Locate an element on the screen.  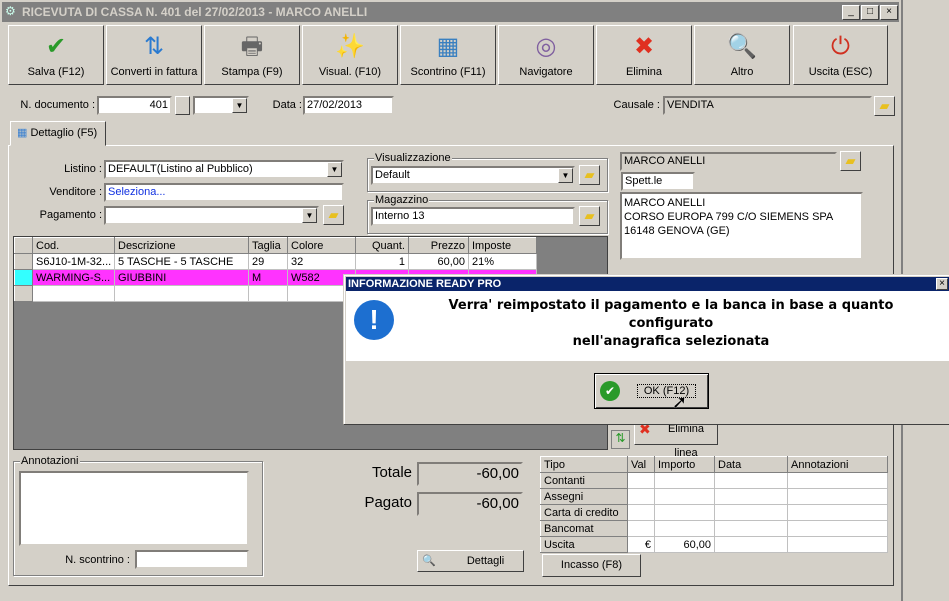
grid-cell: 60,00 is located at coordinates (438, 261).